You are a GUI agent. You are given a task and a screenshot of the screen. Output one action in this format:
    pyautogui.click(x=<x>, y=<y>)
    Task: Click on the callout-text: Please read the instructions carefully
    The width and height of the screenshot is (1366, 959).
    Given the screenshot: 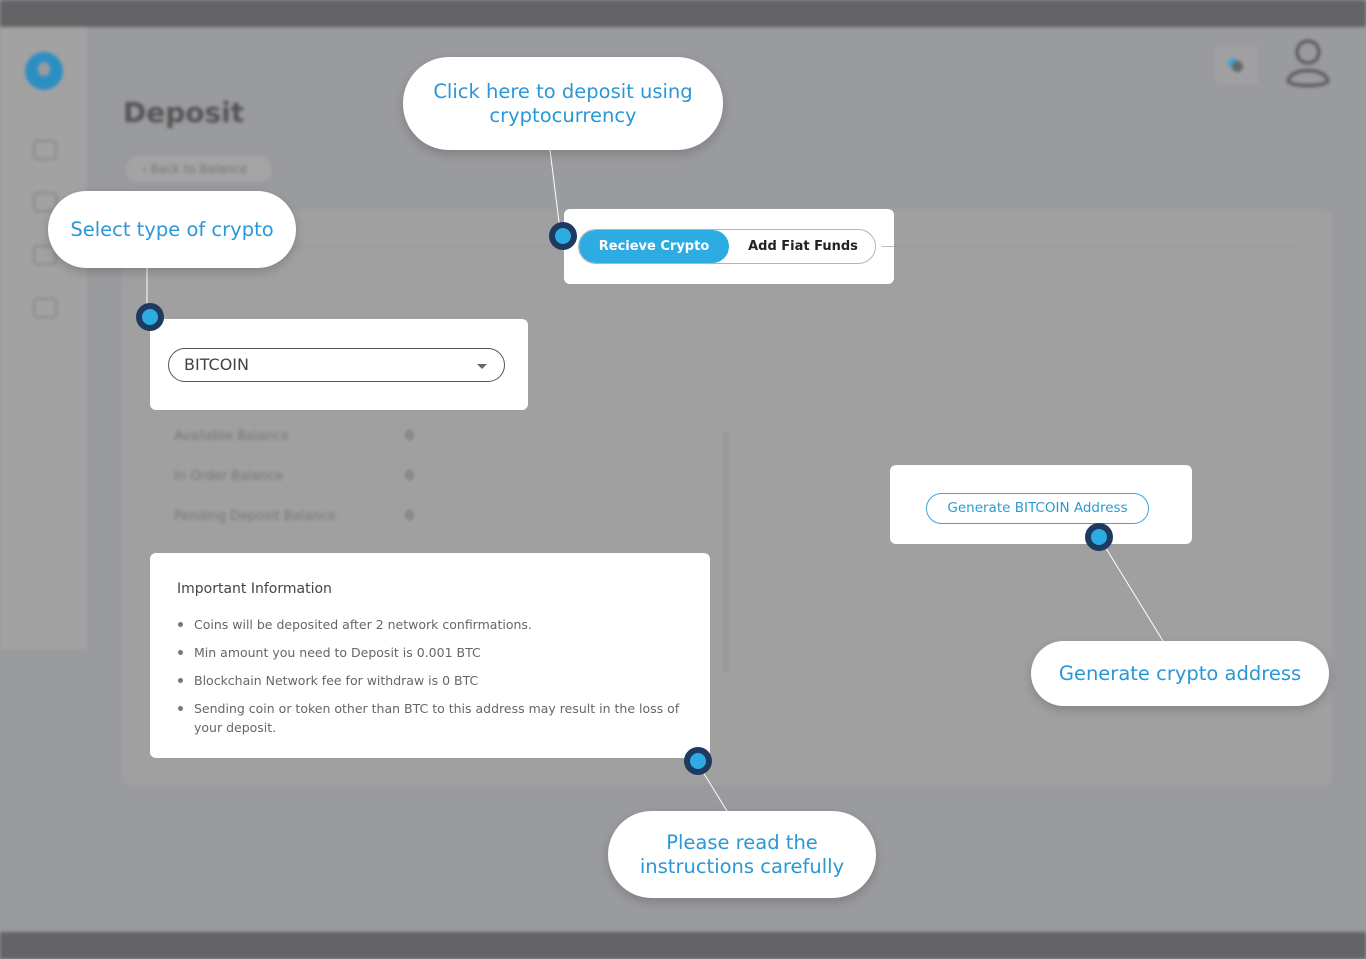 What is the action you would take?
    pyautogui.click(x=742, y=854)
    